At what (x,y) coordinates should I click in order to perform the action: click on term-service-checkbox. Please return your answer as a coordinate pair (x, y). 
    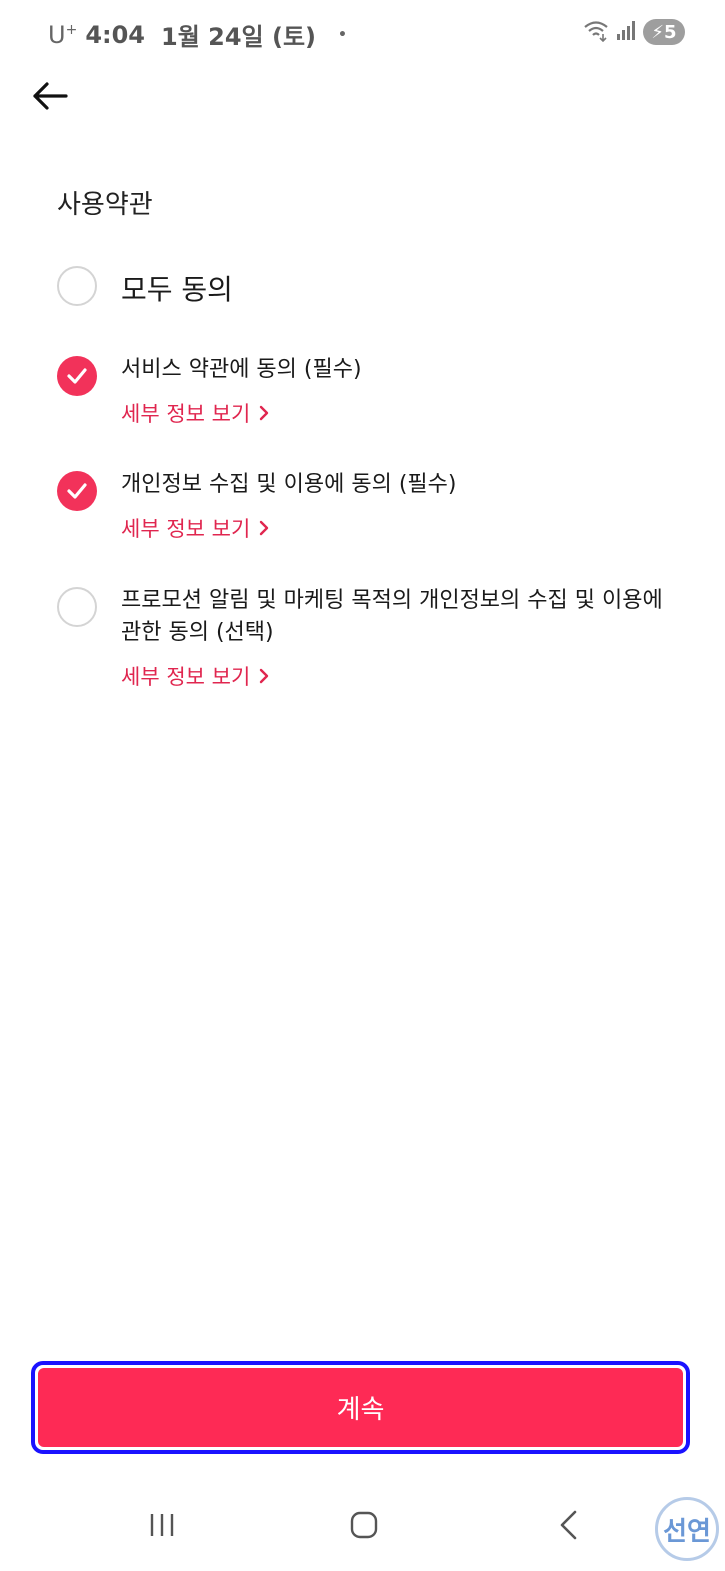
    Looking at the image, I should click on (77, 376).